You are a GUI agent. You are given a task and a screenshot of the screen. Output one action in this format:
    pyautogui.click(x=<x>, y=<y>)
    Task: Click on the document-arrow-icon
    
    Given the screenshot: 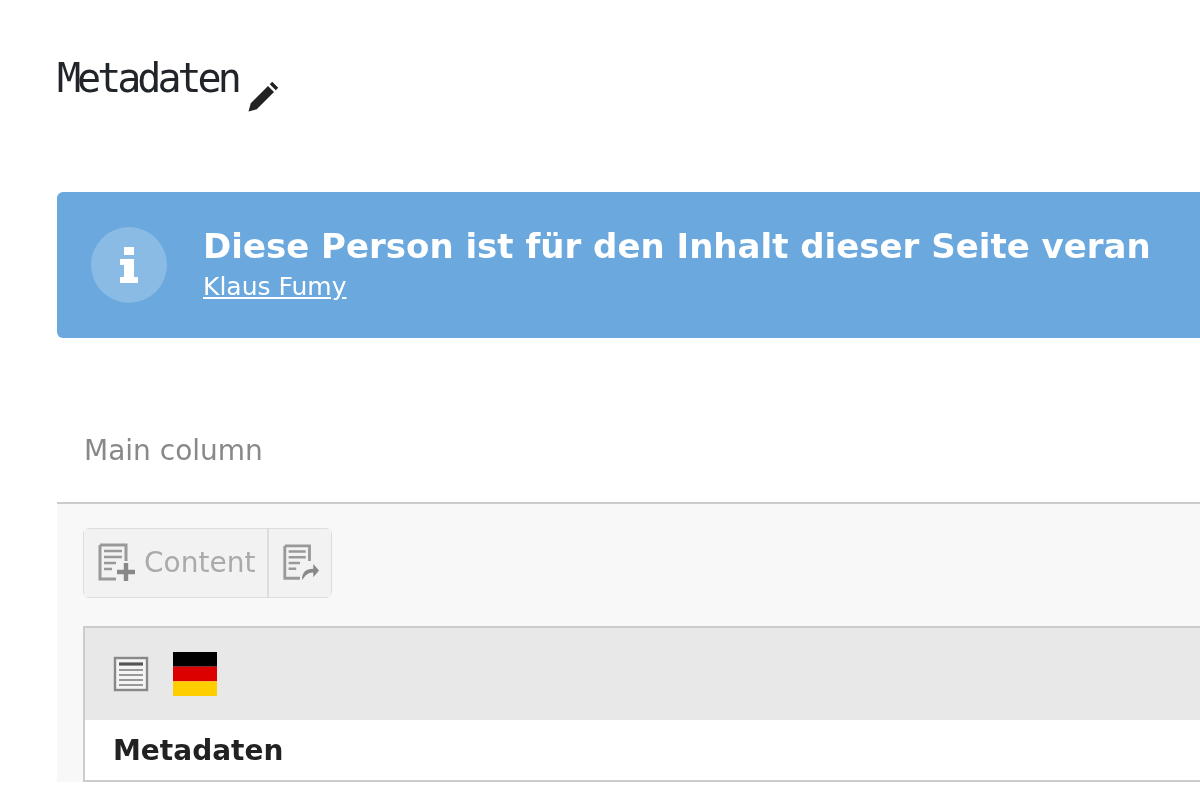 What is the action you would take?
    pyautogui.click(x=300, y=563)
    